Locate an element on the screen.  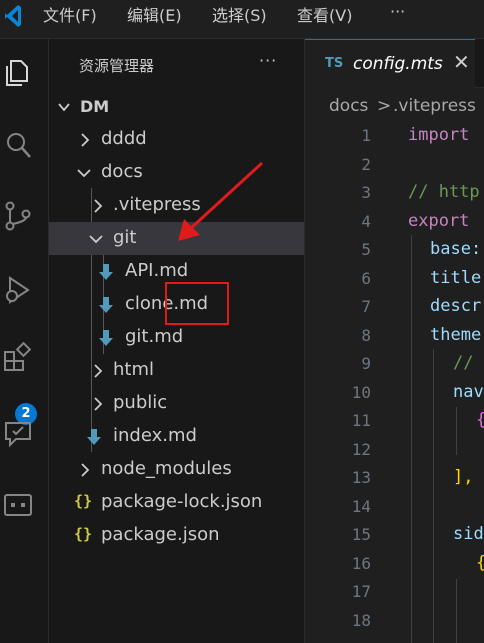
activity-bar: 2 is located at coordinates (24, 341).